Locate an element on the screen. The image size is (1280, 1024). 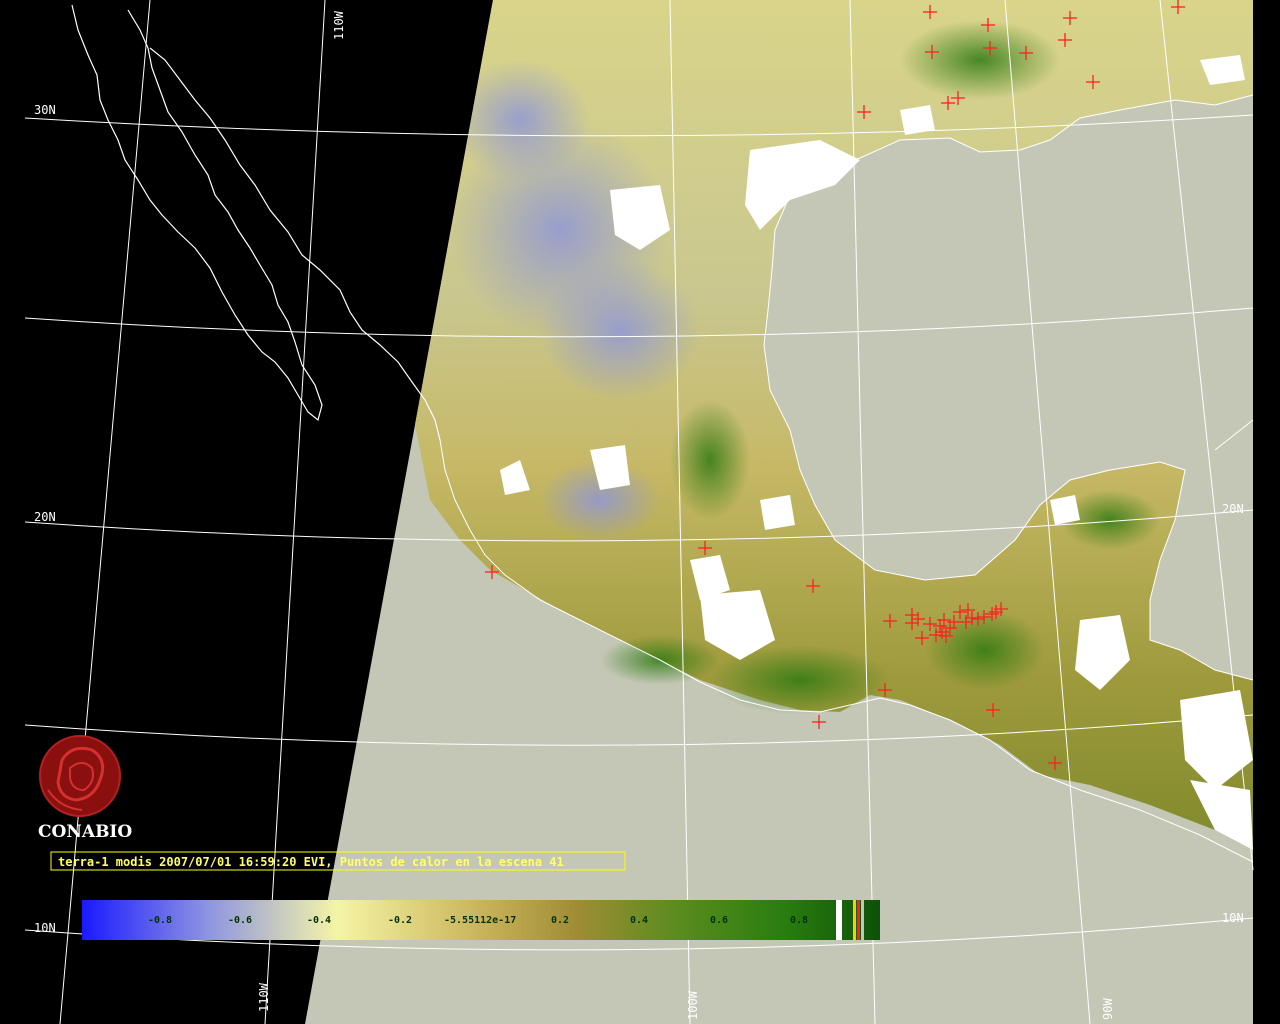
conabio-logo-icon is located at coordinates (80, 776).